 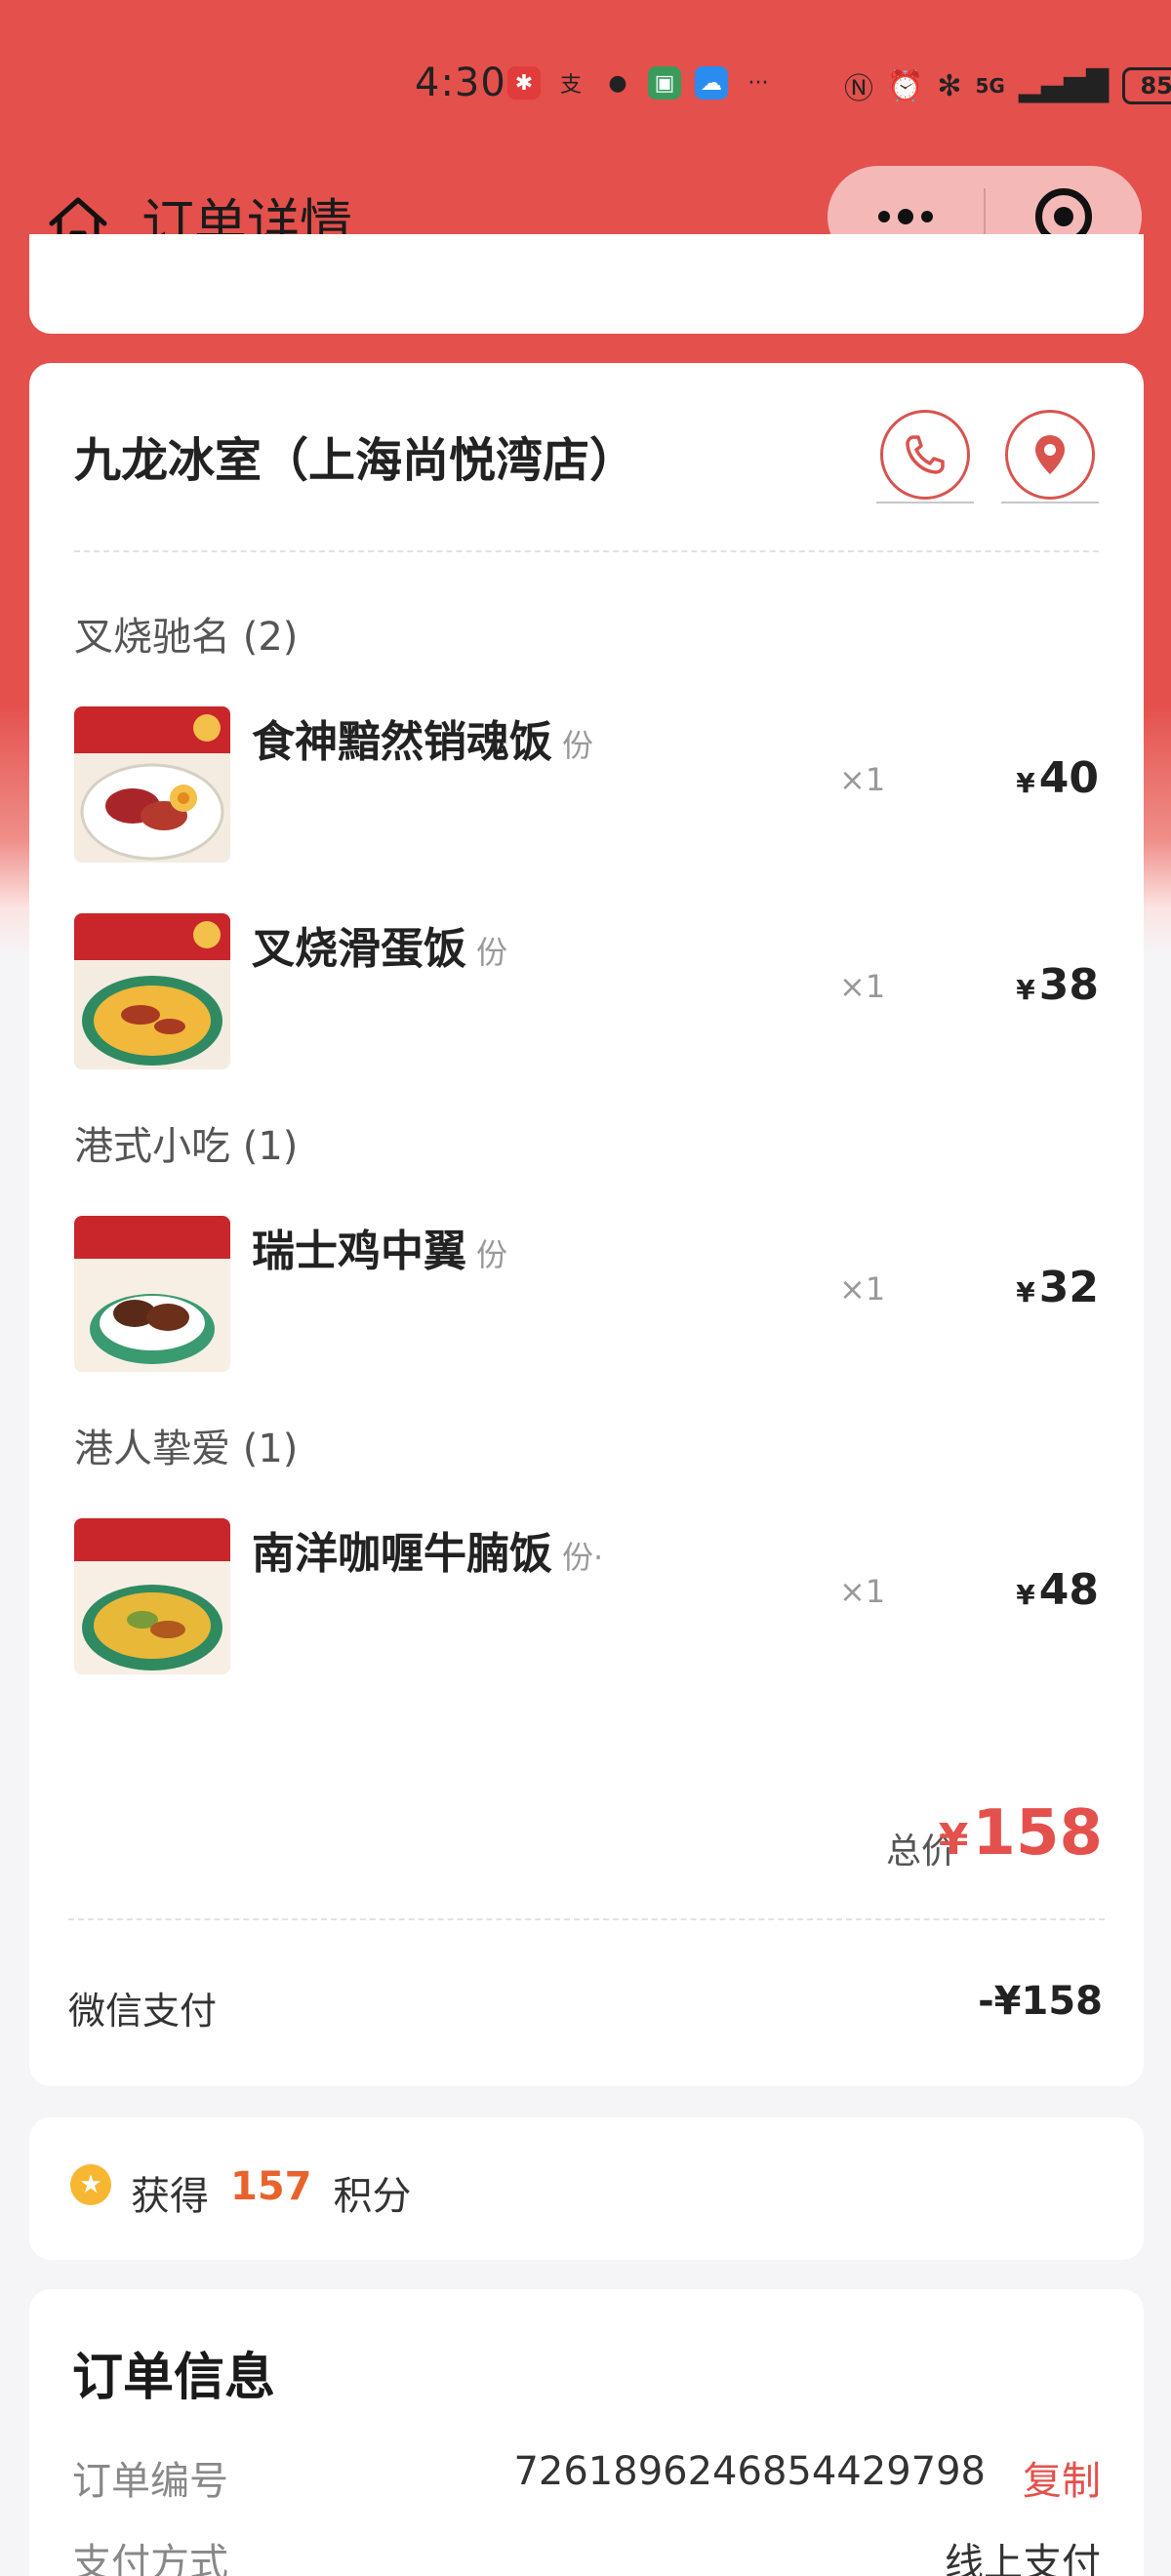 I want to click on system-icons: Ⓝ ⏰ ✻ 5G ▂▄▆█ 85, so click(x=1007, y=85).